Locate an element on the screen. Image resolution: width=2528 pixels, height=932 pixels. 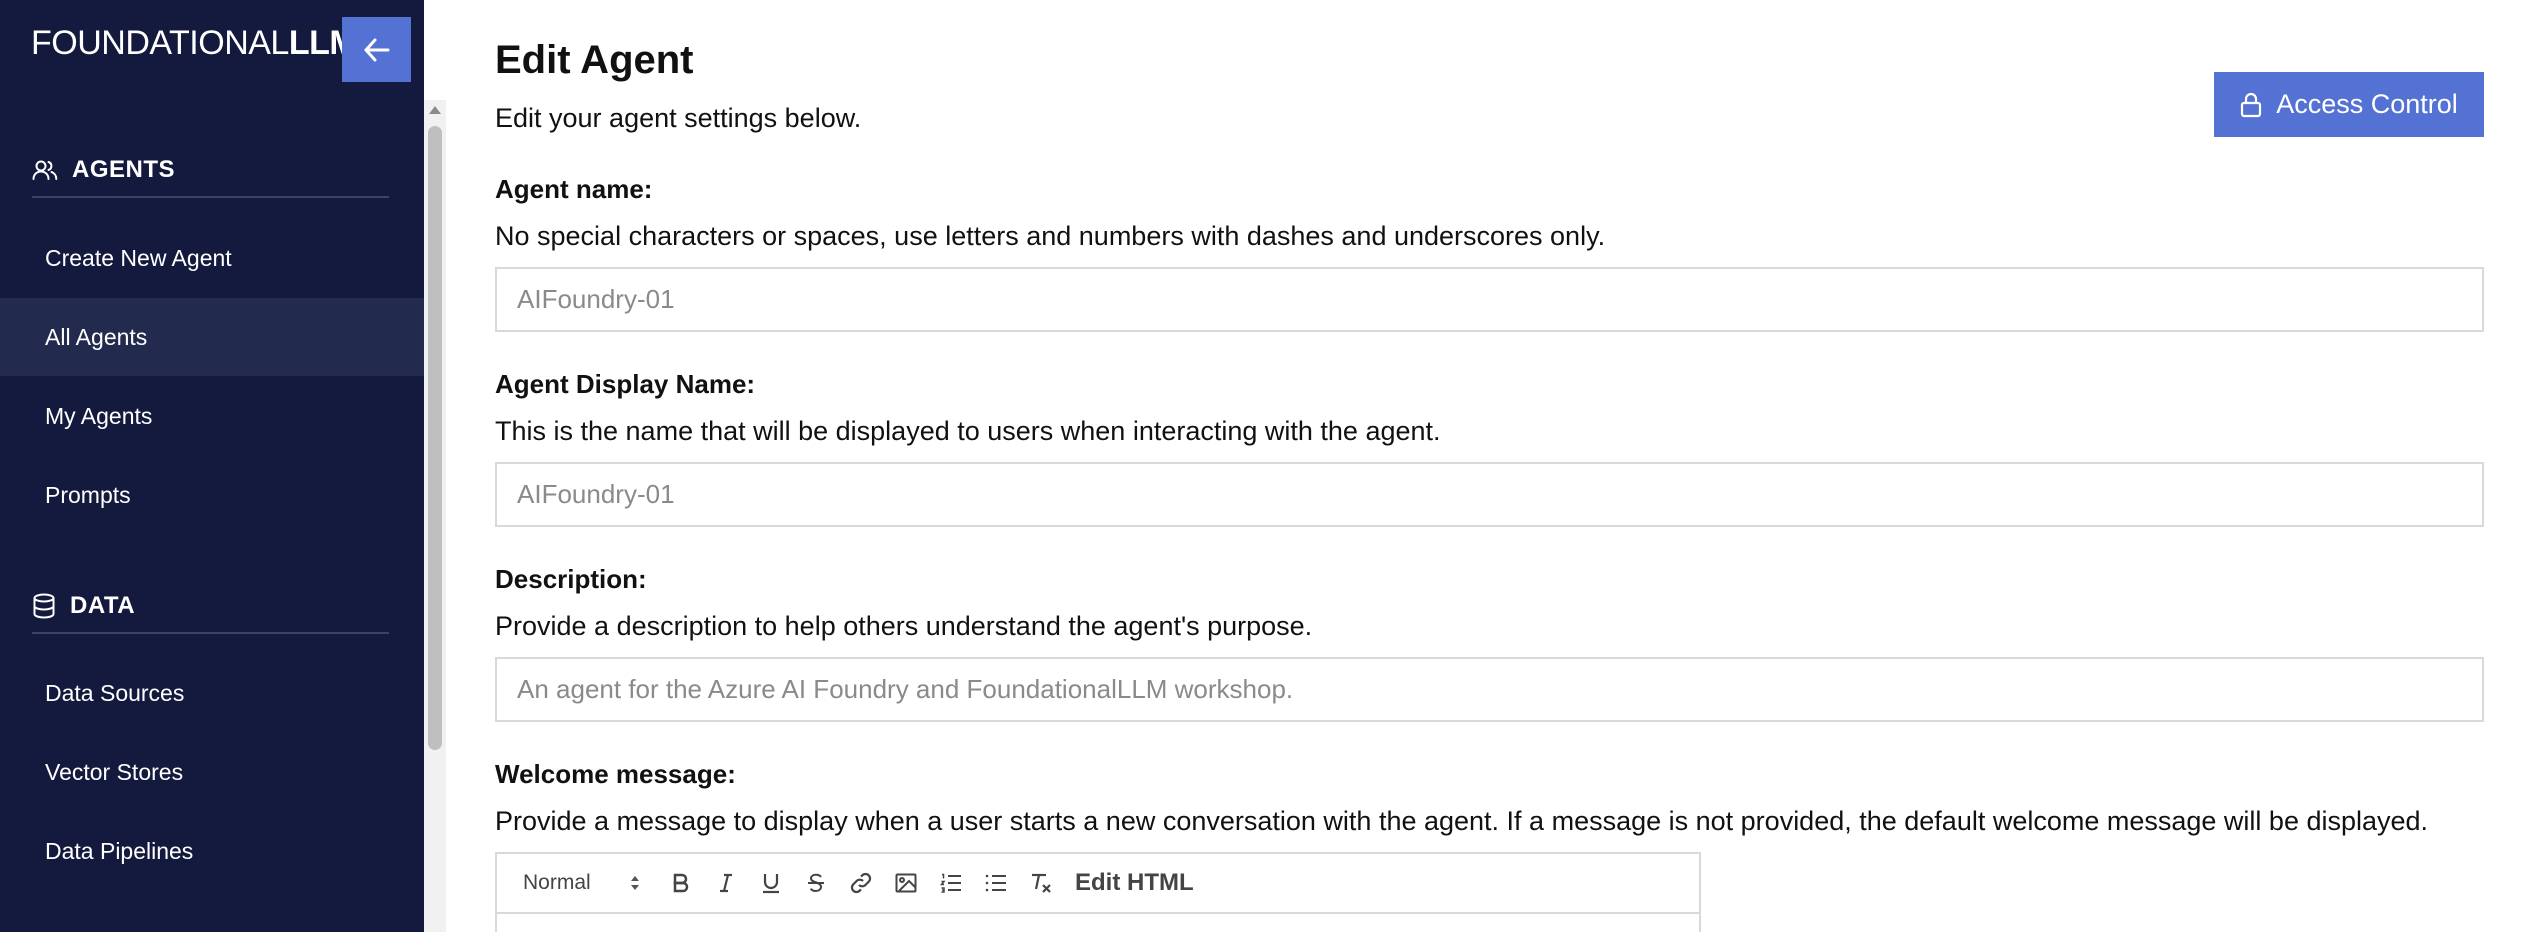
sidebar-item-all-agents: All Agents is located at coordinates (212, 337).